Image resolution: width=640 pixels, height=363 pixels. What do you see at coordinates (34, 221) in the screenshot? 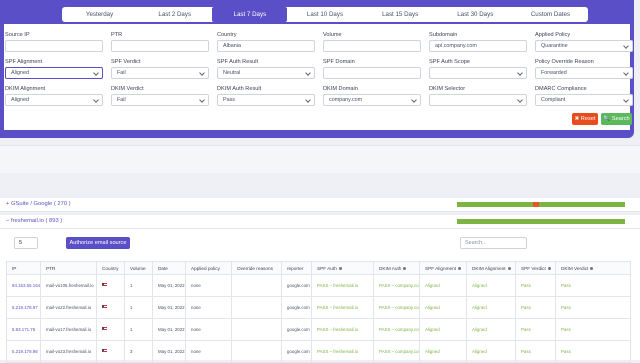
I see `group-title-freshemail: − freshemail.io ( 893 )` at bounding box center [34, 221].